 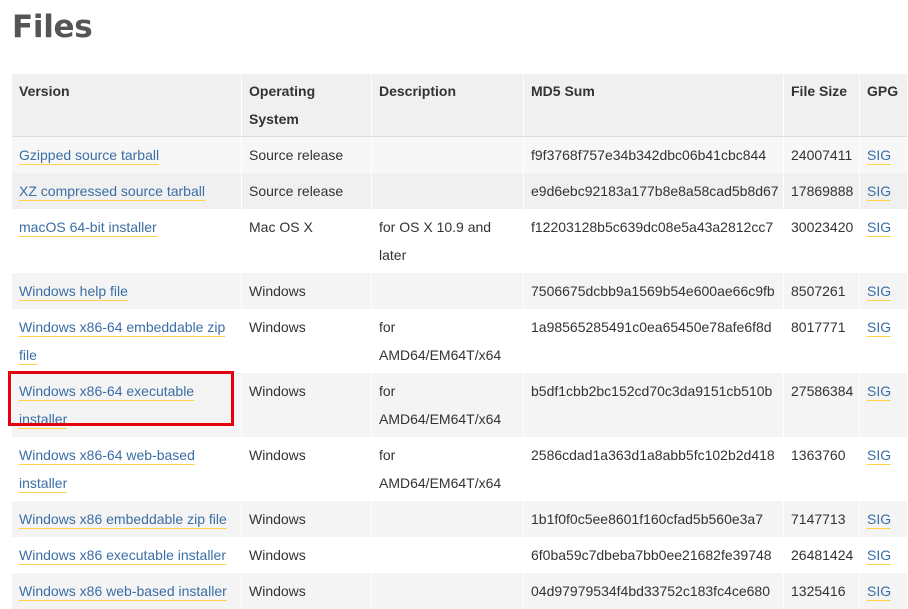 What do you see at coordinates (822, 291) in the screenshot?
I see `file-size-cell: 8507261` at bounding box center [822, 291].